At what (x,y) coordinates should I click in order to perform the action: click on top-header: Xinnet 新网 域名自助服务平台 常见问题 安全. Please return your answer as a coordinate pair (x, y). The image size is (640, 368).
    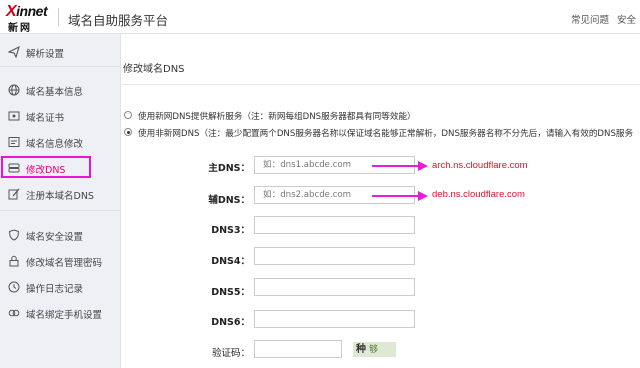
    Looking at the image, I should click on (320, 17).